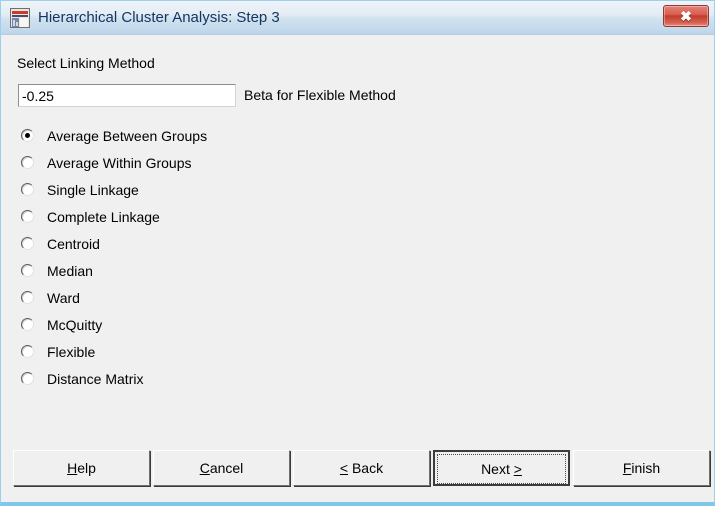  What do you see at coordinates (320, 95) in the screenshot?
I see `beta-for-flexible-method-label: Beta for Flexible Method` at bounding box center [320, 95].